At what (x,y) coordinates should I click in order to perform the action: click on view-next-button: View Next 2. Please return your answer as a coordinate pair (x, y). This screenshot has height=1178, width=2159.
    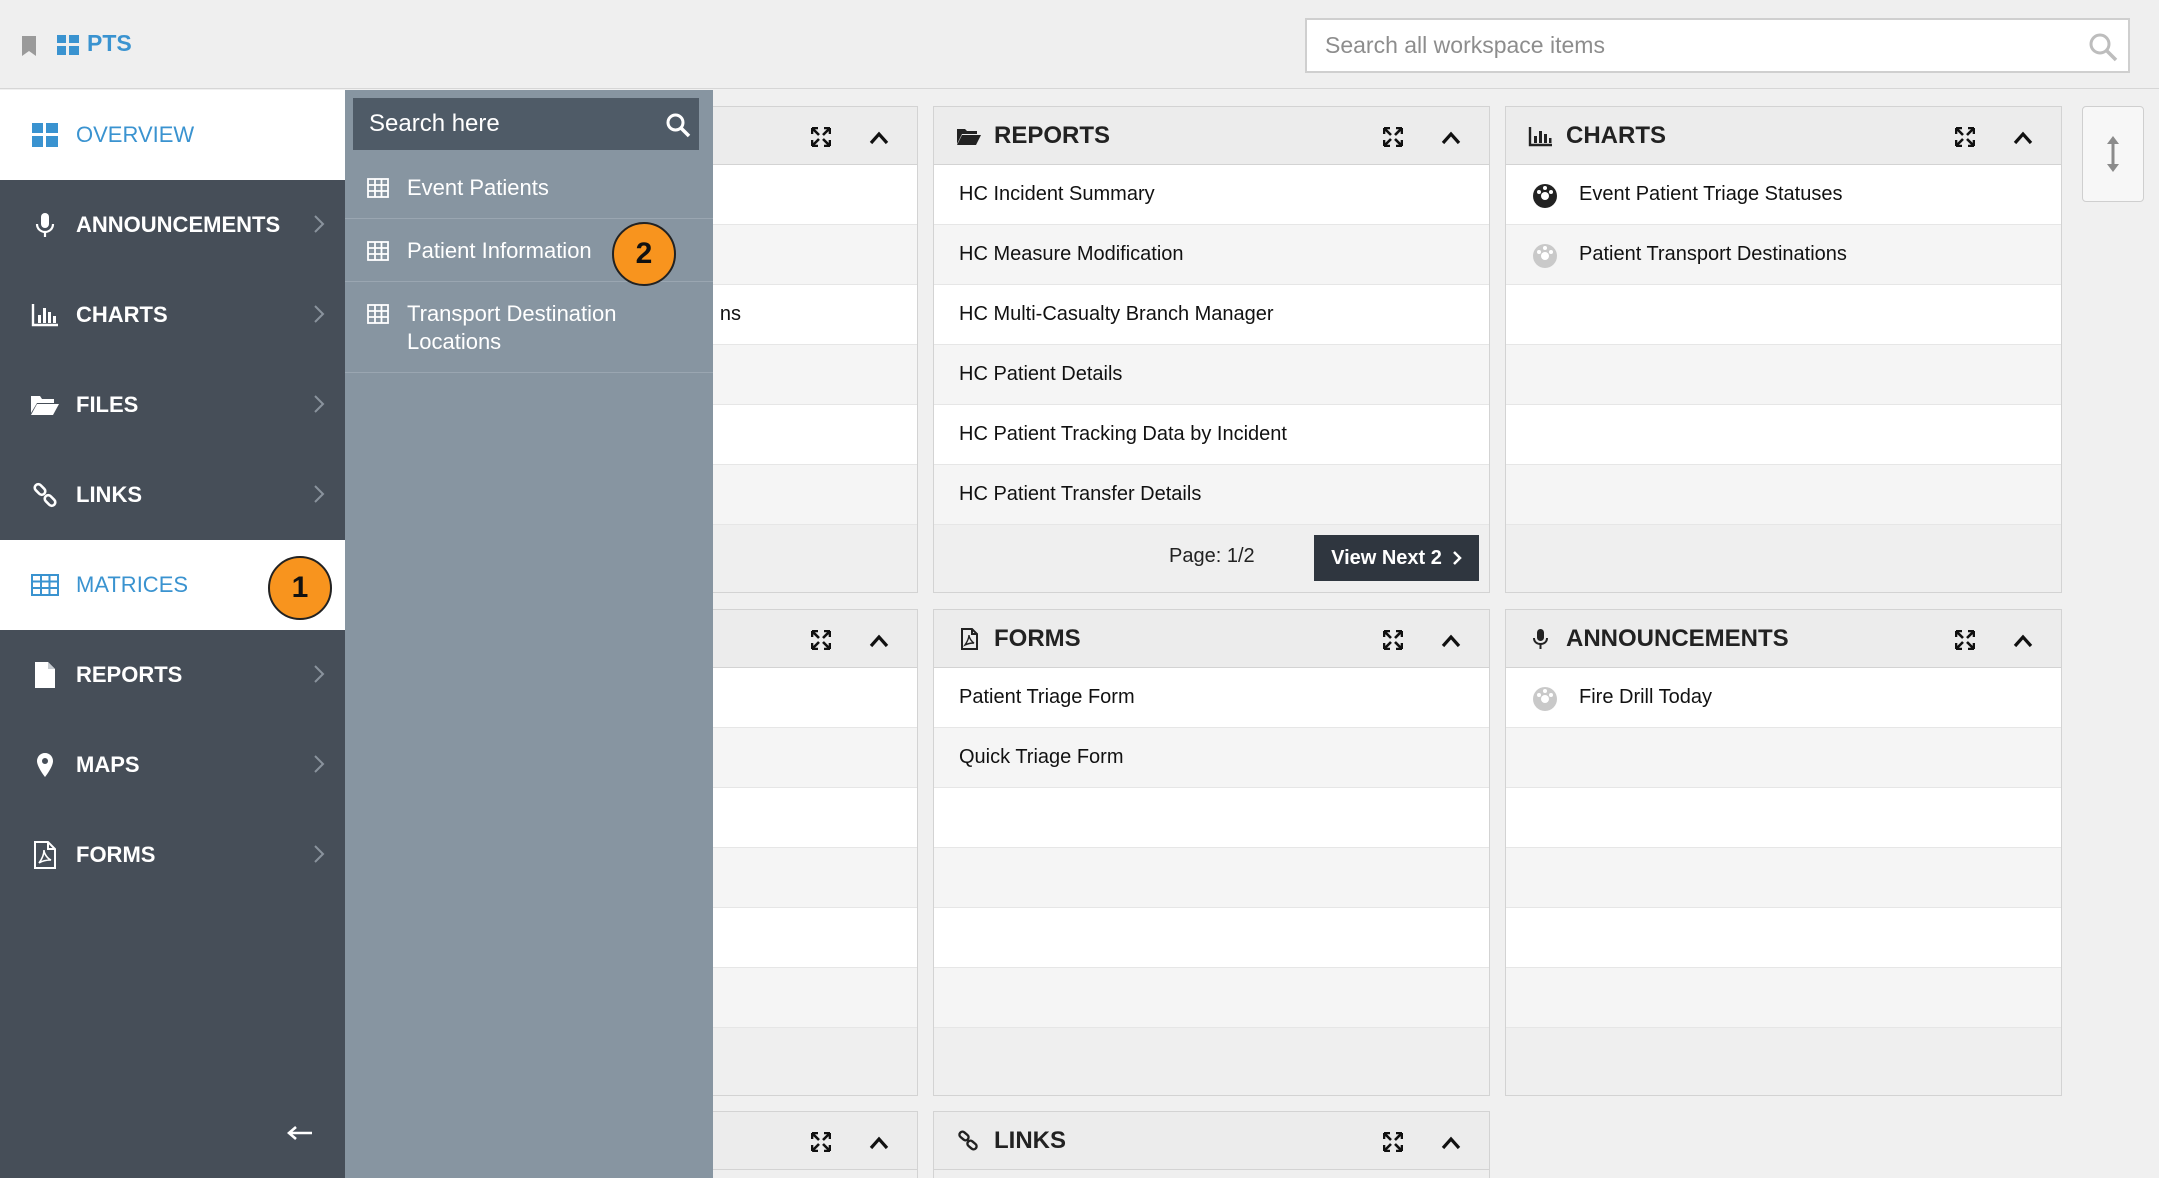
    Looking at the image, I should click on (1396, 558).